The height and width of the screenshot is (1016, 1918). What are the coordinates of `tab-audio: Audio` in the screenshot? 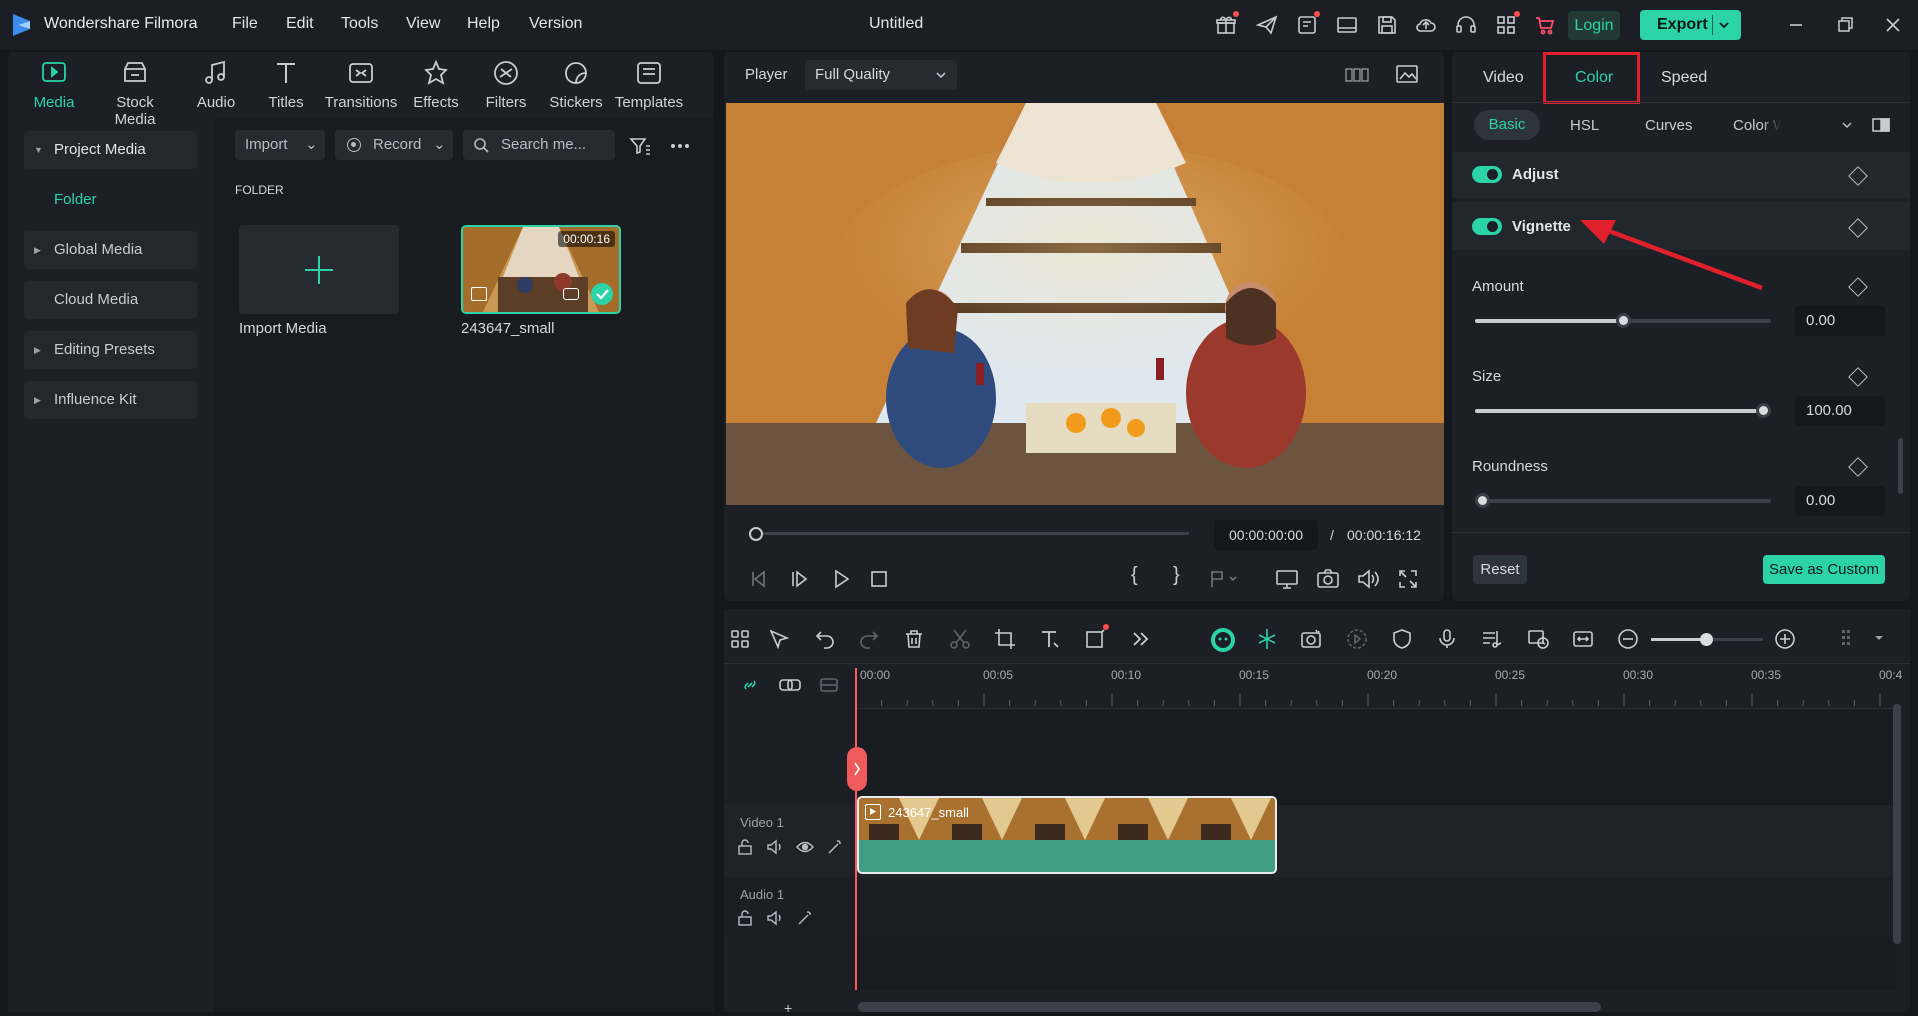 It's located at (216, 84).